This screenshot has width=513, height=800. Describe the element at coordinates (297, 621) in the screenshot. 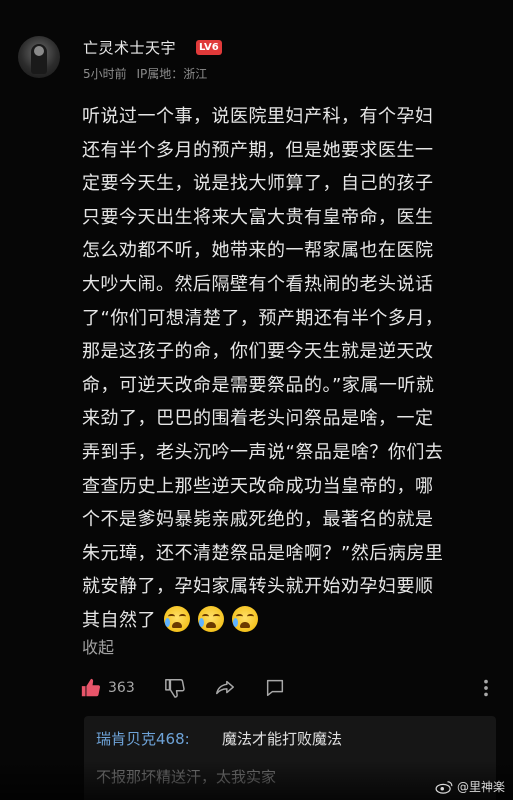

I see `comment-line-last: 其自然了` at that location.